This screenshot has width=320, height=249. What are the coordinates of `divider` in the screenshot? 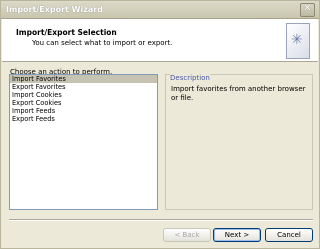 It's located at (161, 220).